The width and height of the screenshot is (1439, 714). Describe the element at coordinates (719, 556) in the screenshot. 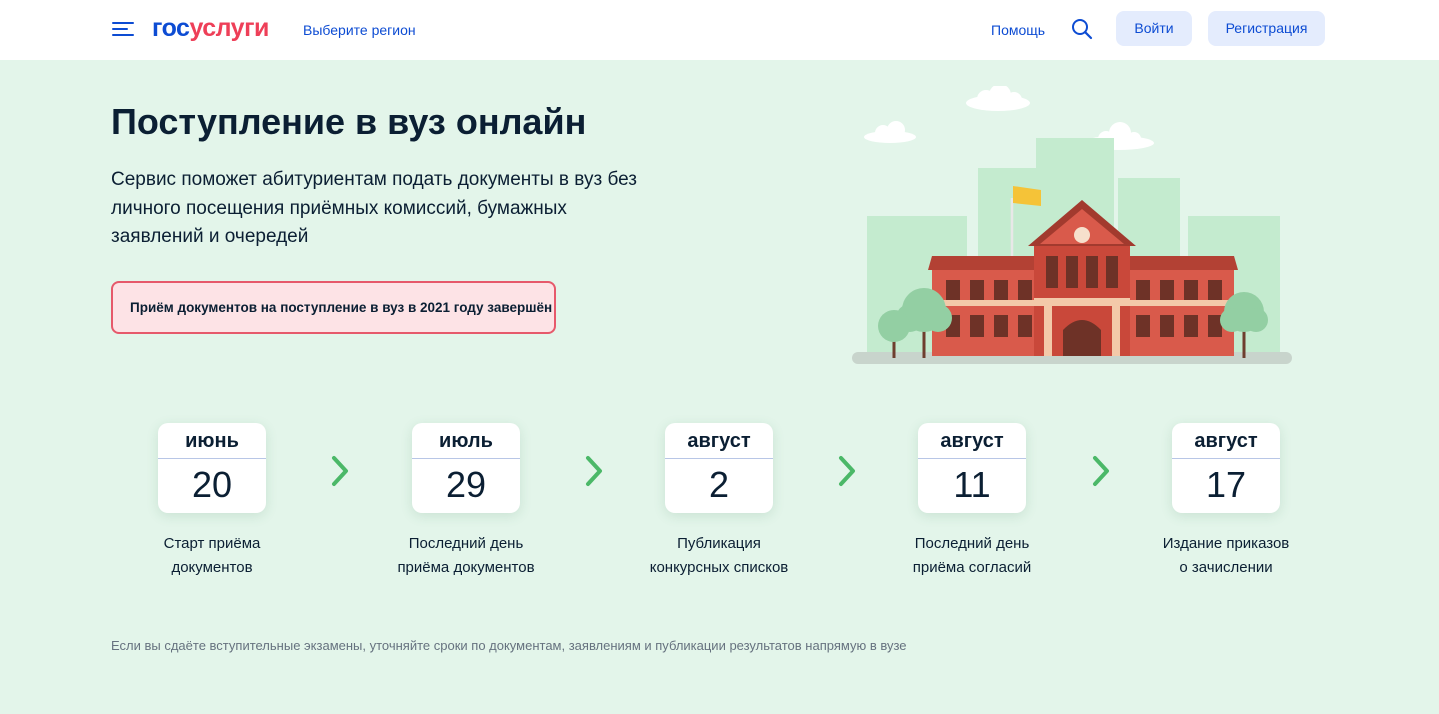

I see `timeline-step-label: Публикация конкурсных списков` at that location.